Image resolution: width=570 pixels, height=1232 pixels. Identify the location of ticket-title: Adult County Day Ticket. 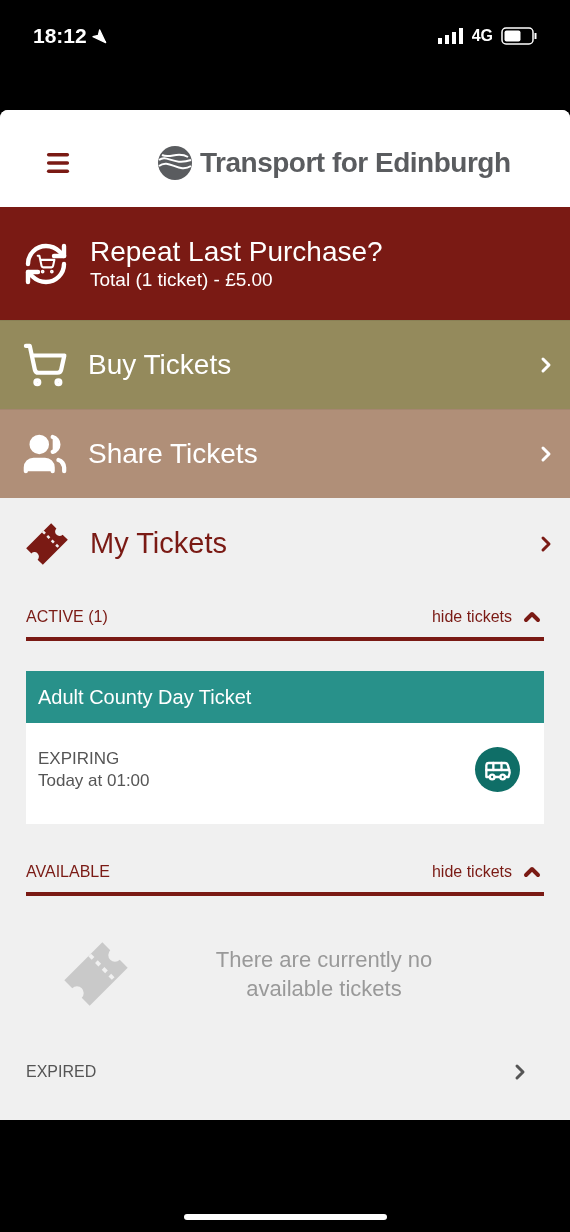
(285, 697).